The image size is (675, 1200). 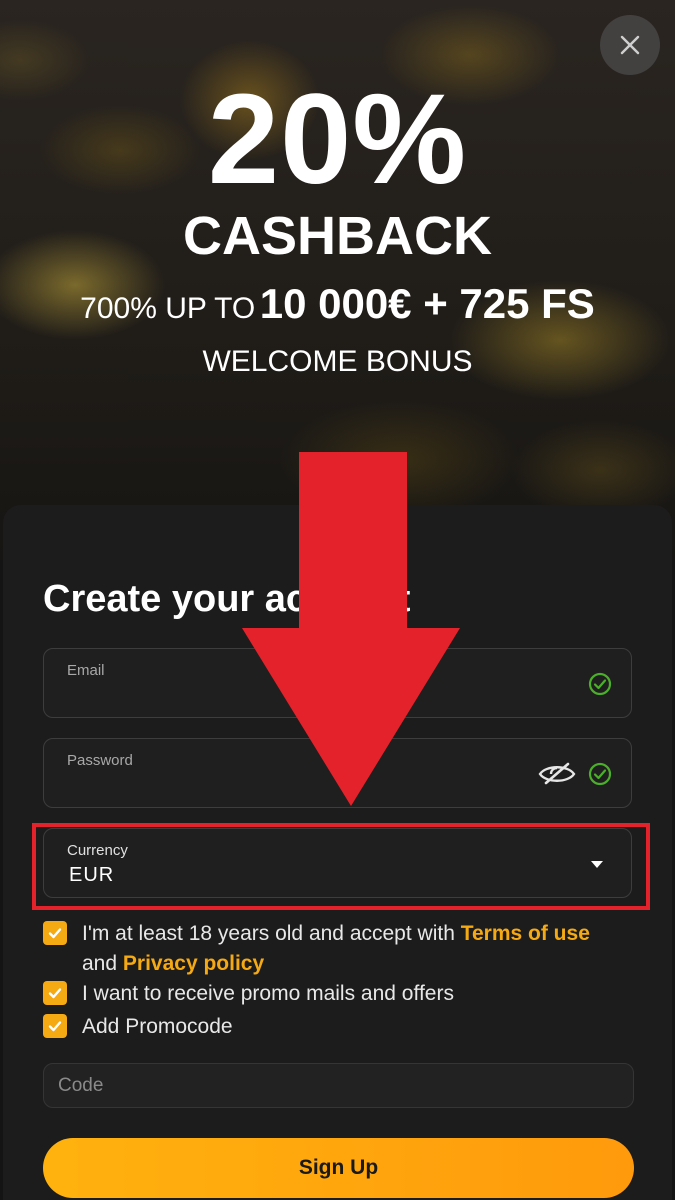 What do you see at coordinates (337, 236) in the screenshot?
I see `promo-cashback: CASHBACK` at bounding box center [337, 236].